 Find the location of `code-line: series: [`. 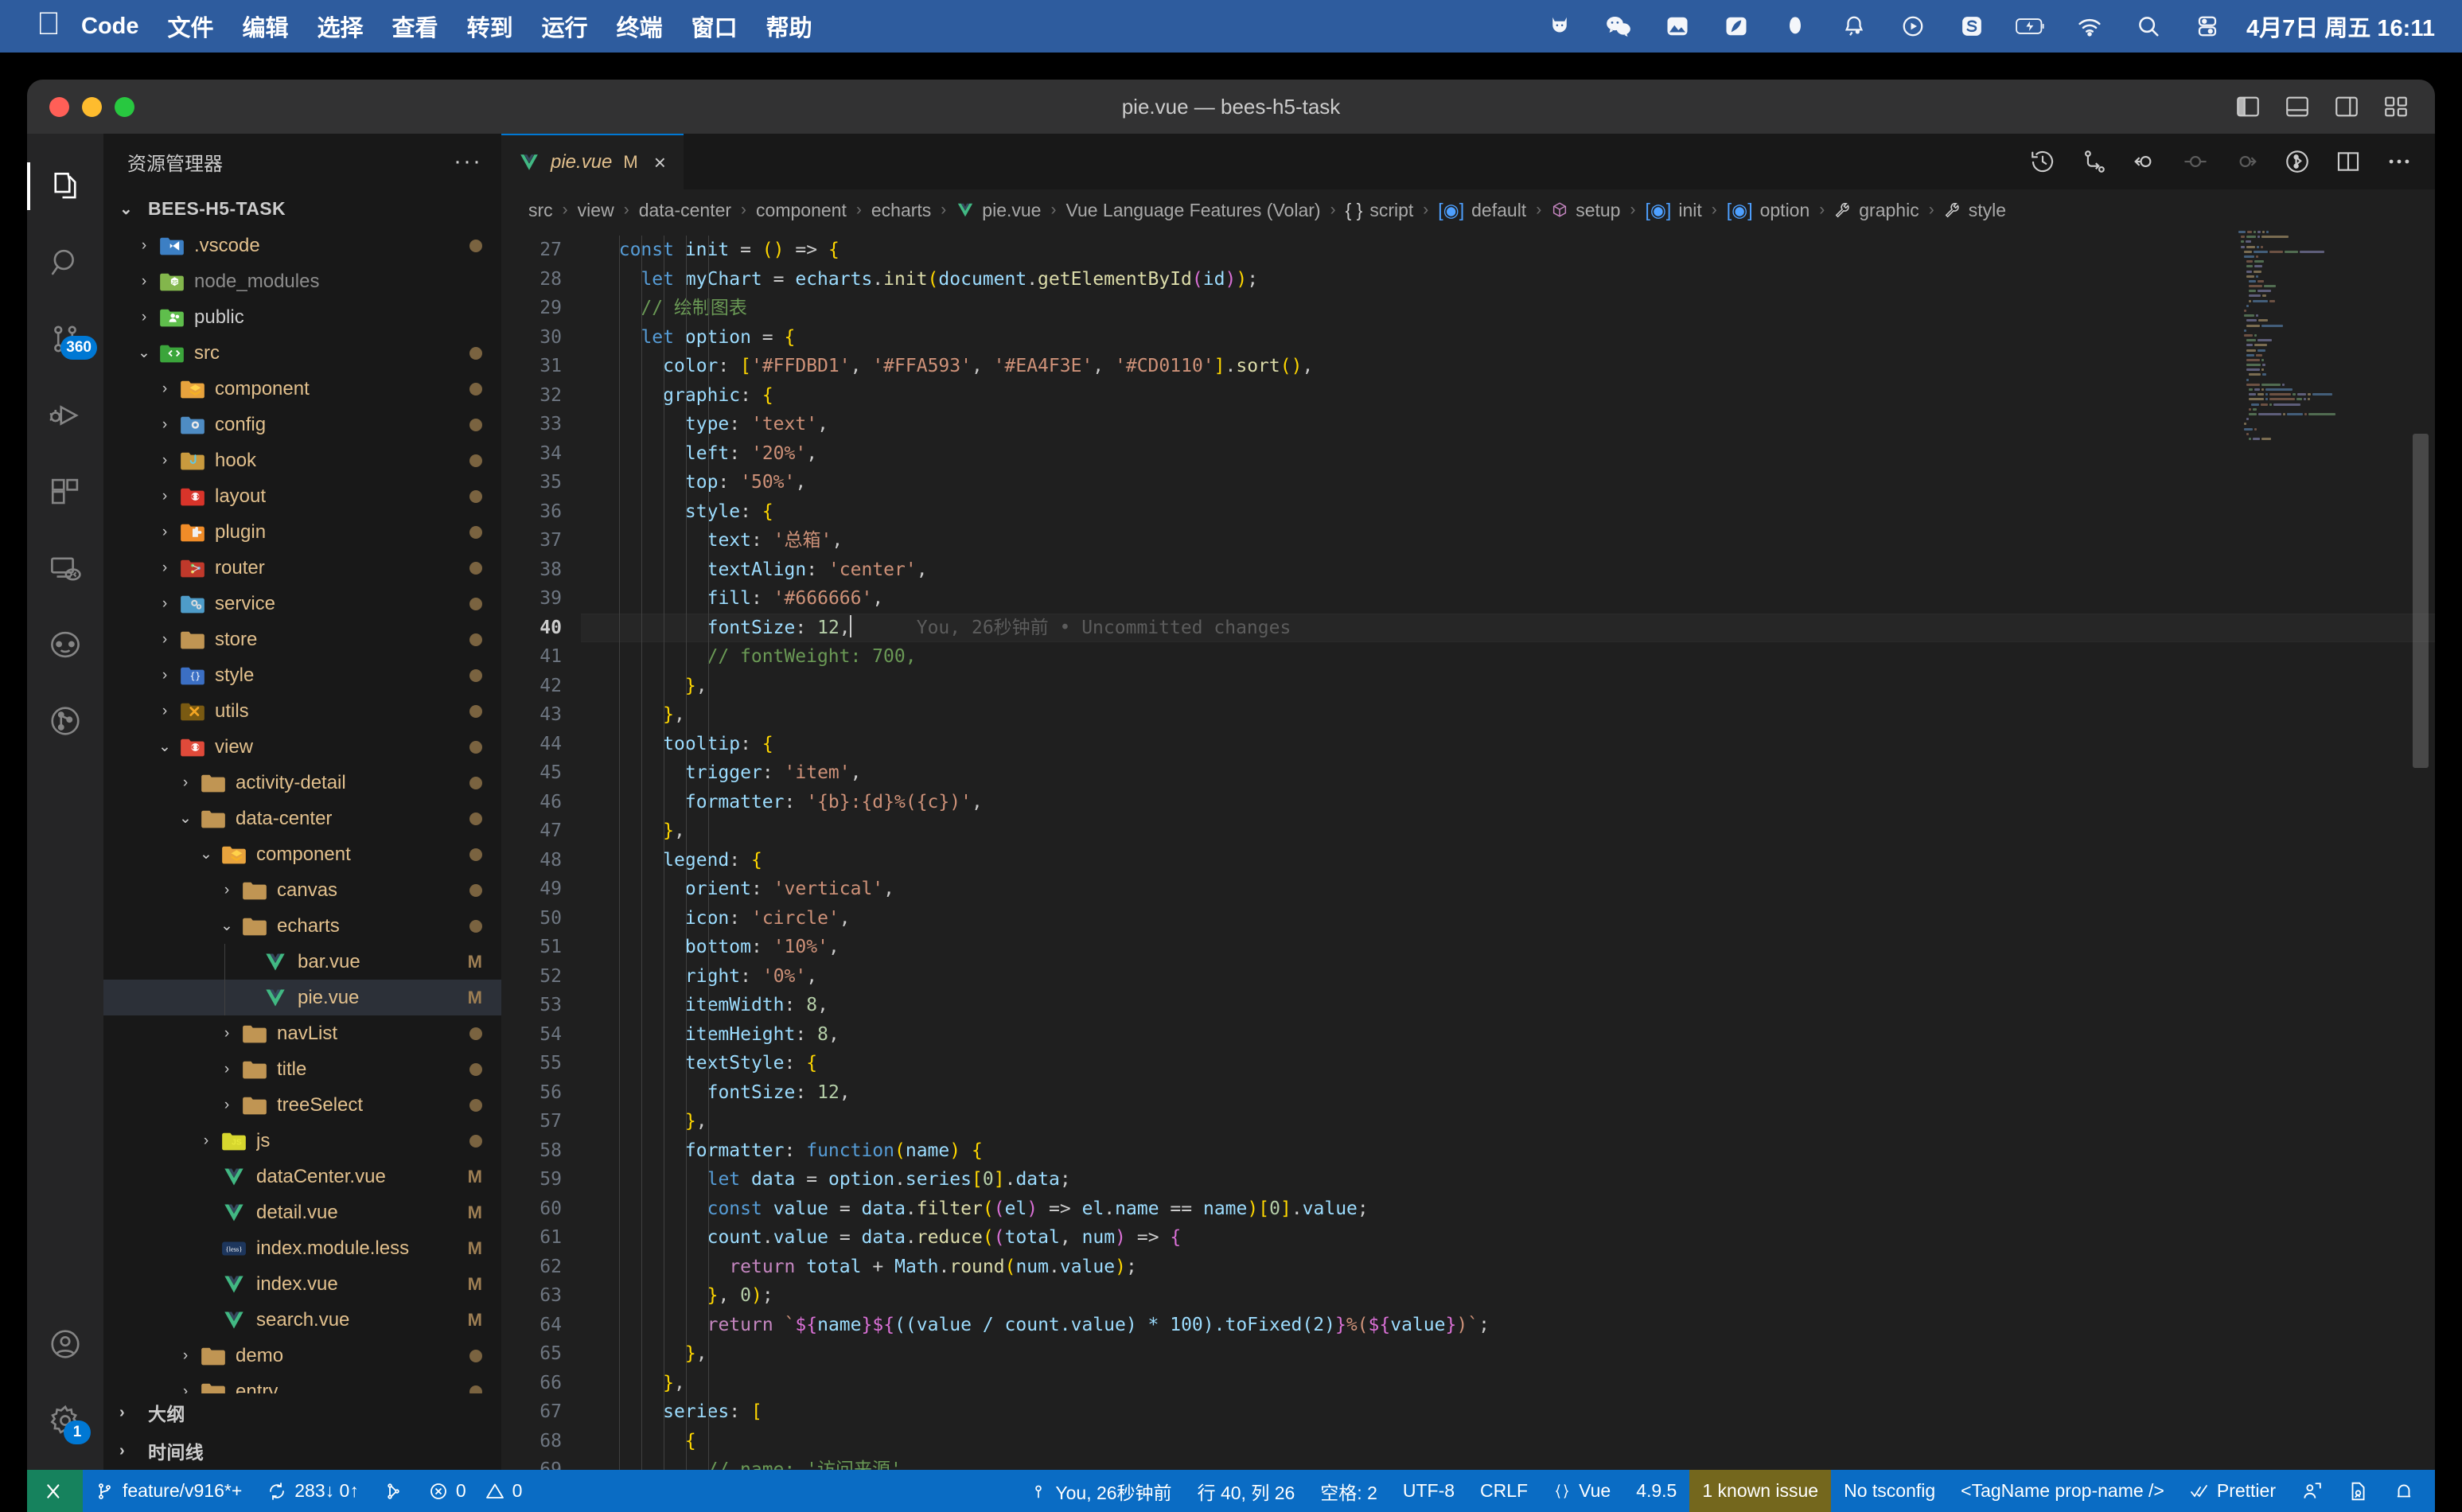

code-line: series: [ is located at coordinates (1508, 1412).